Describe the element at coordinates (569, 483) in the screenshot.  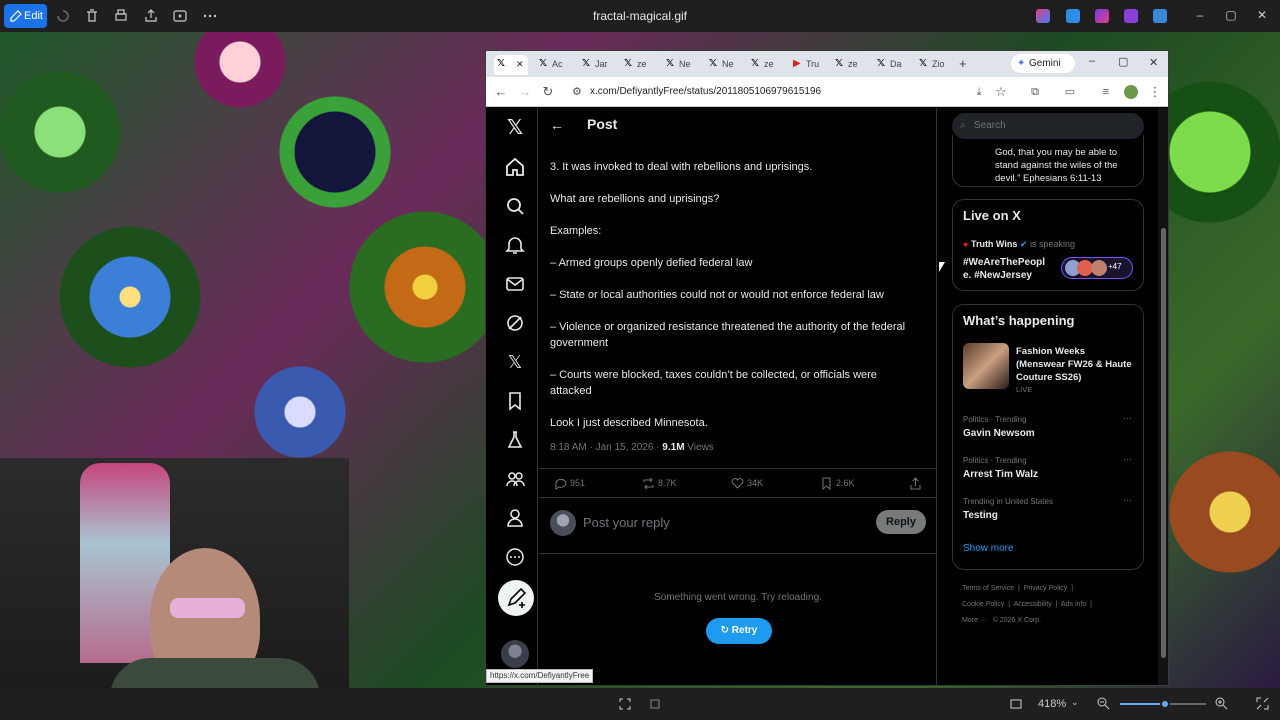
I see `reply-action: 951` at that location.